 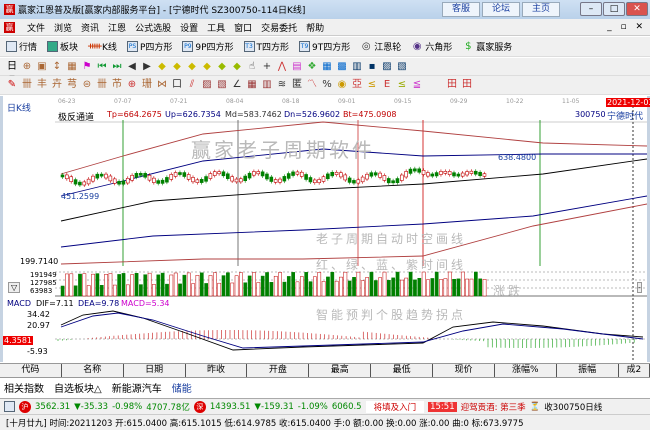 I want to click on tab-watchlist: 自选板块△, so click(x=78, y=387).